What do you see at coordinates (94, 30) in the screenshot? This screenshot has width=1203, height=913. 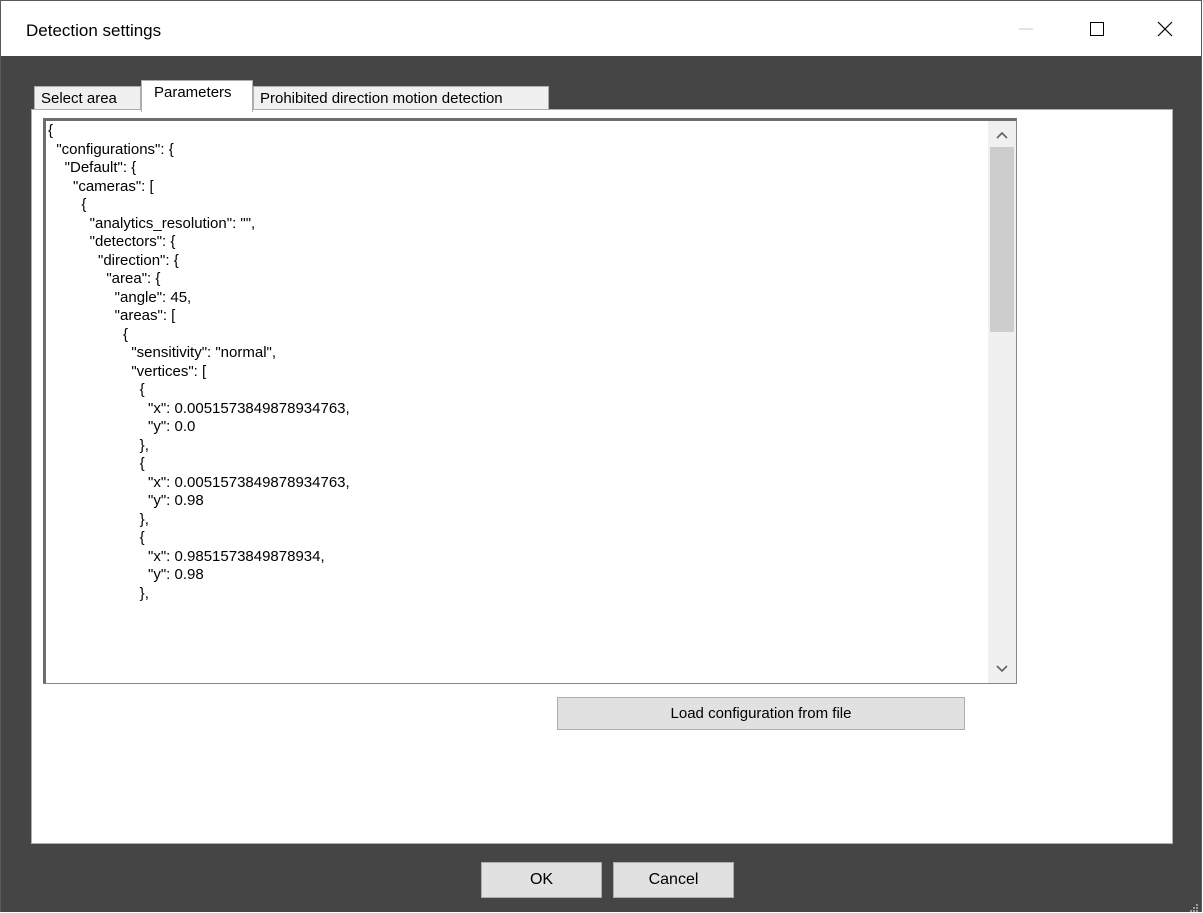 I see `window-title: Detection settings` at bounding box center [94, 30].